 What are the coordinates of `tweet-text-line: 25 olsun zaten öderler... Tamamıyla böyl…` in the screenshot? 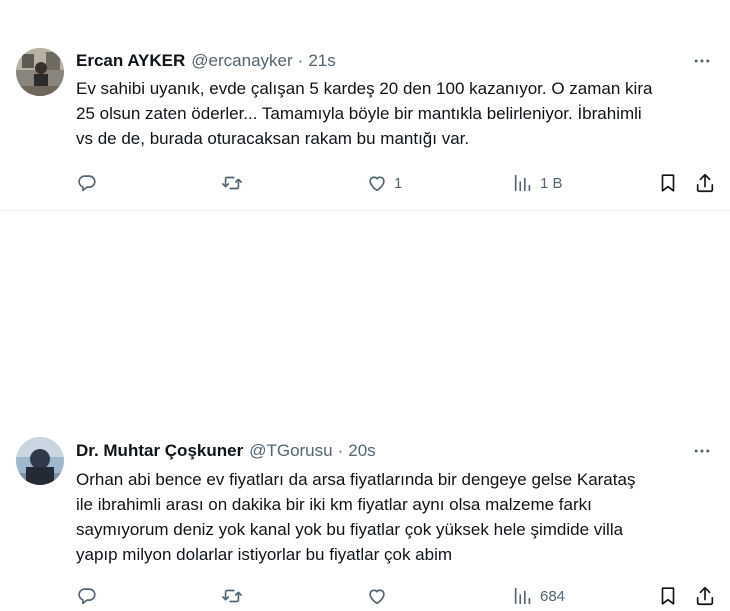 It's located at (359, 113).